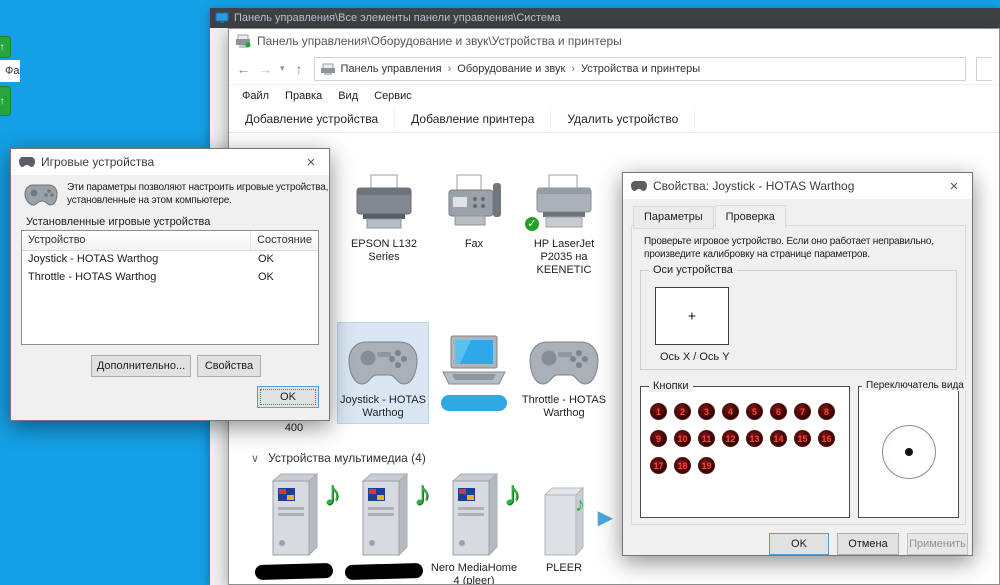  I want to click on up-icon: ↑, so click(299, 69).